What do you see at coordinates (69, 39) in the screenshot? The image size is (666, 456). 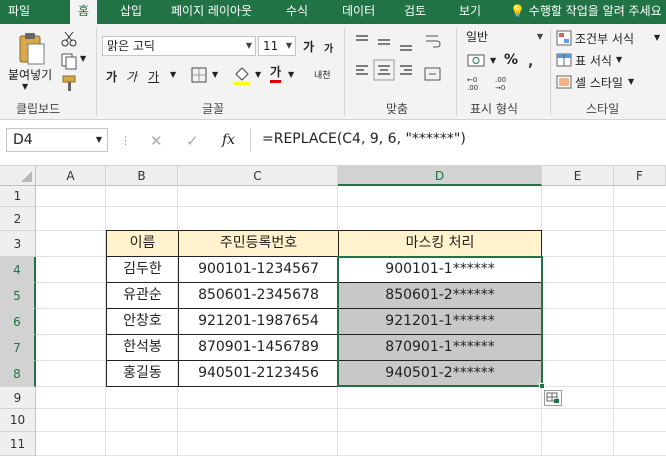 I see `cut-icon` at bounding box center [69, 39].